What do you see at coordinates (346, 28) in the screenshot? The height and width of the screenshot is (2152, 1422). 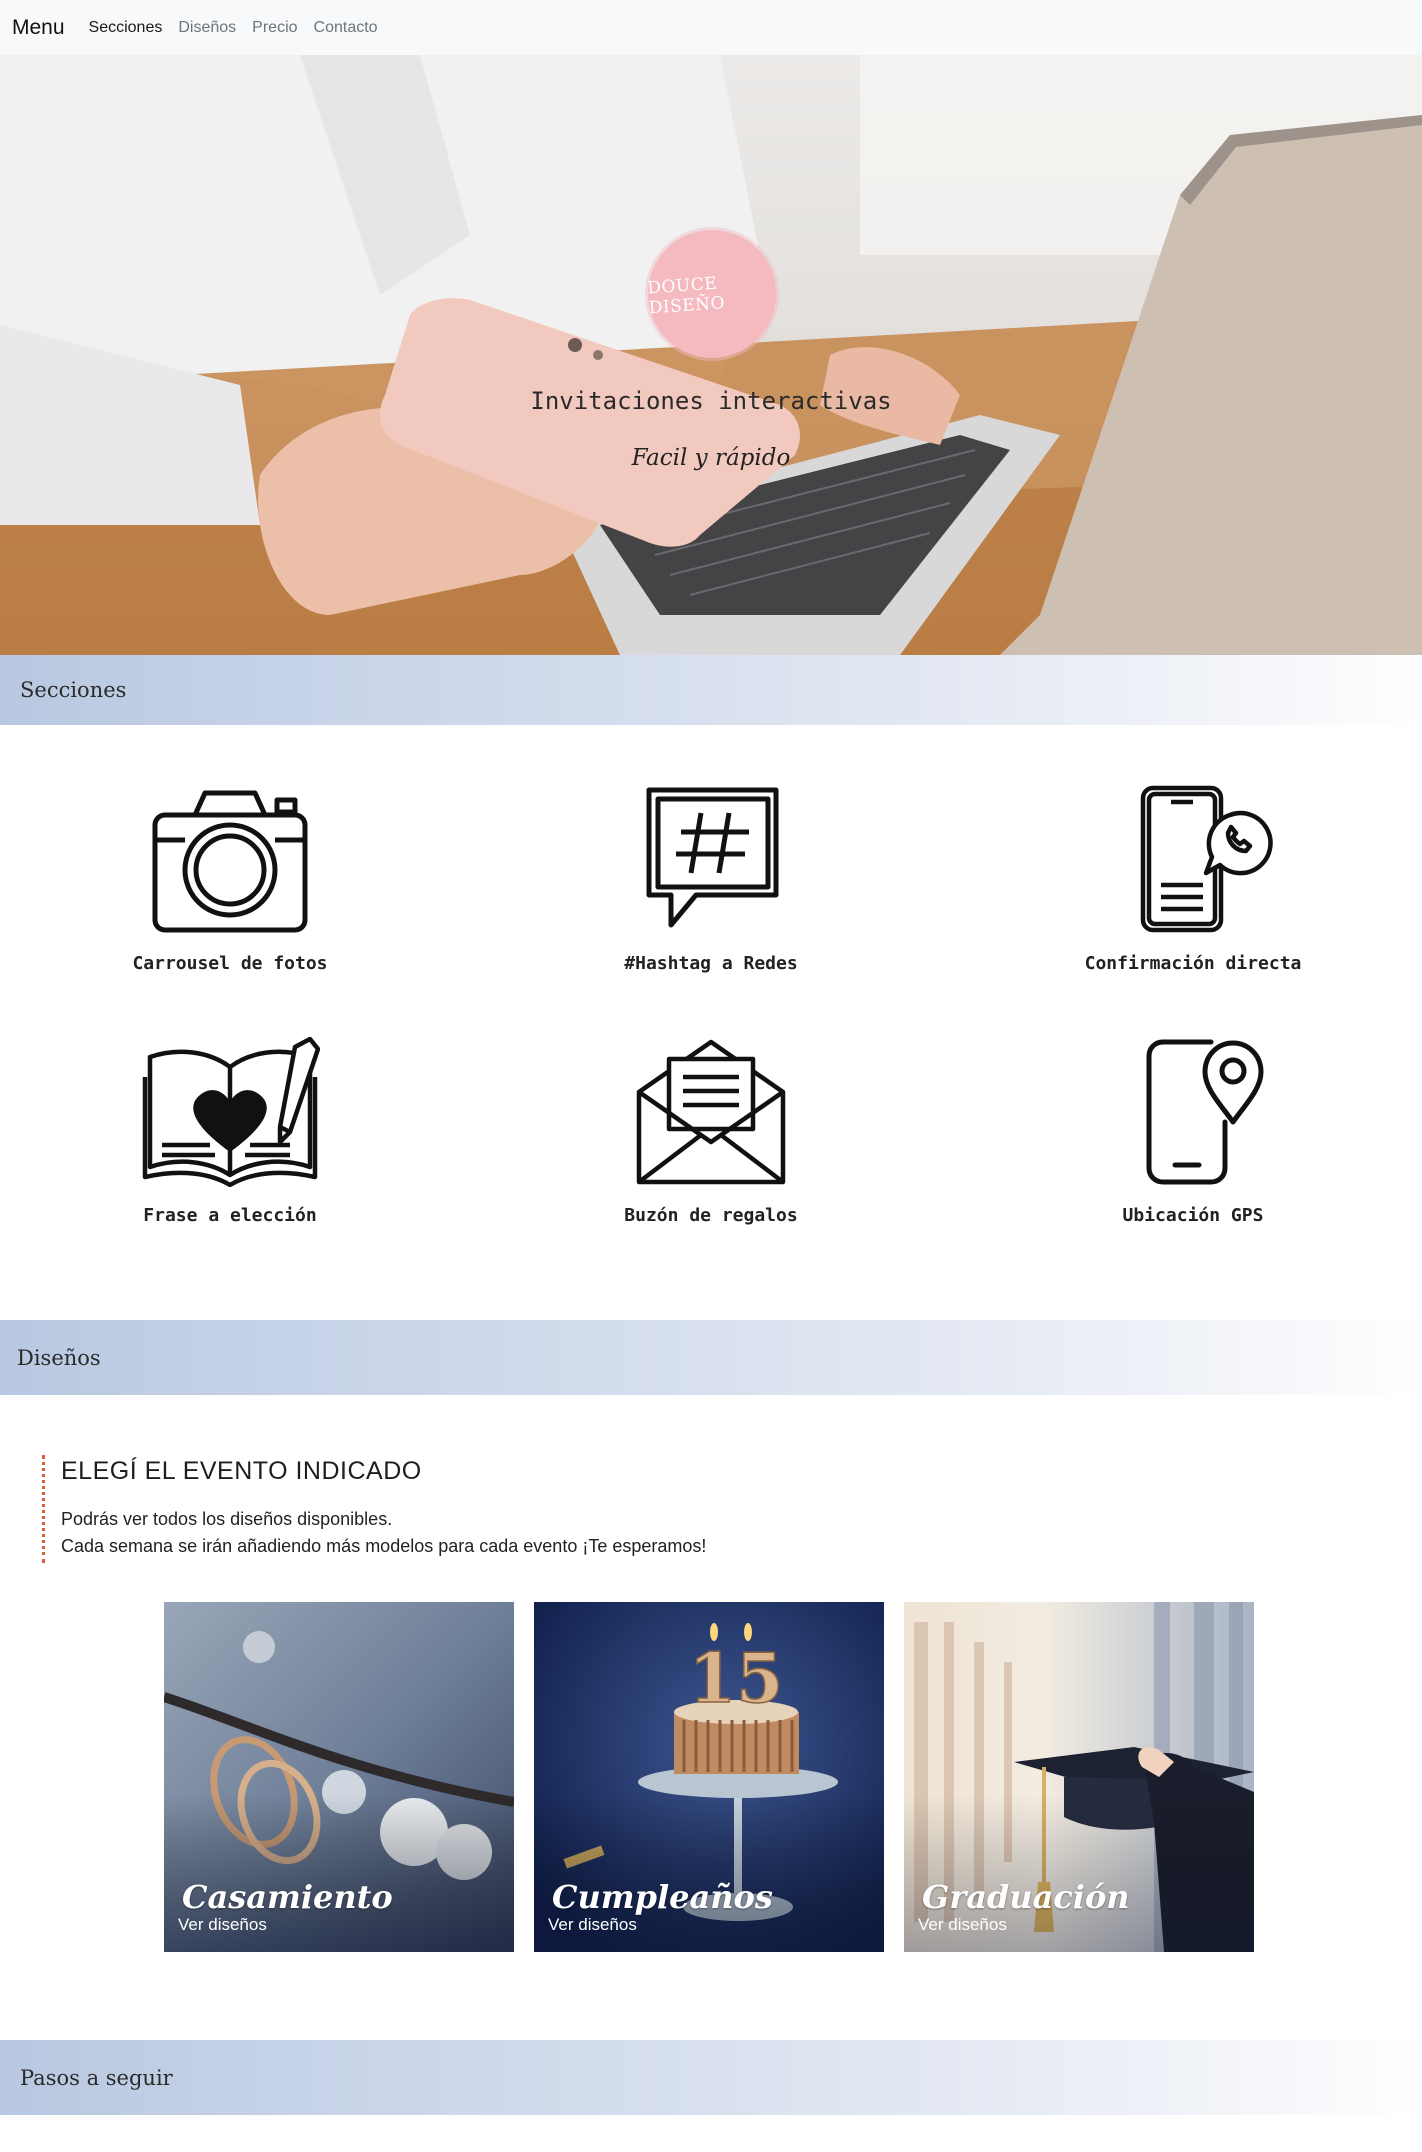 I see `nav-link-contacto: Contacto` at bounding box center [346, 28].